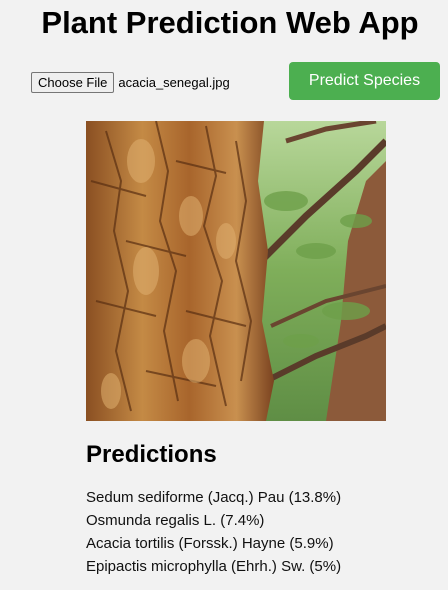  I want to click on file-upload-row: Choose File acacia_senegal.jpg, so click(130, 82).